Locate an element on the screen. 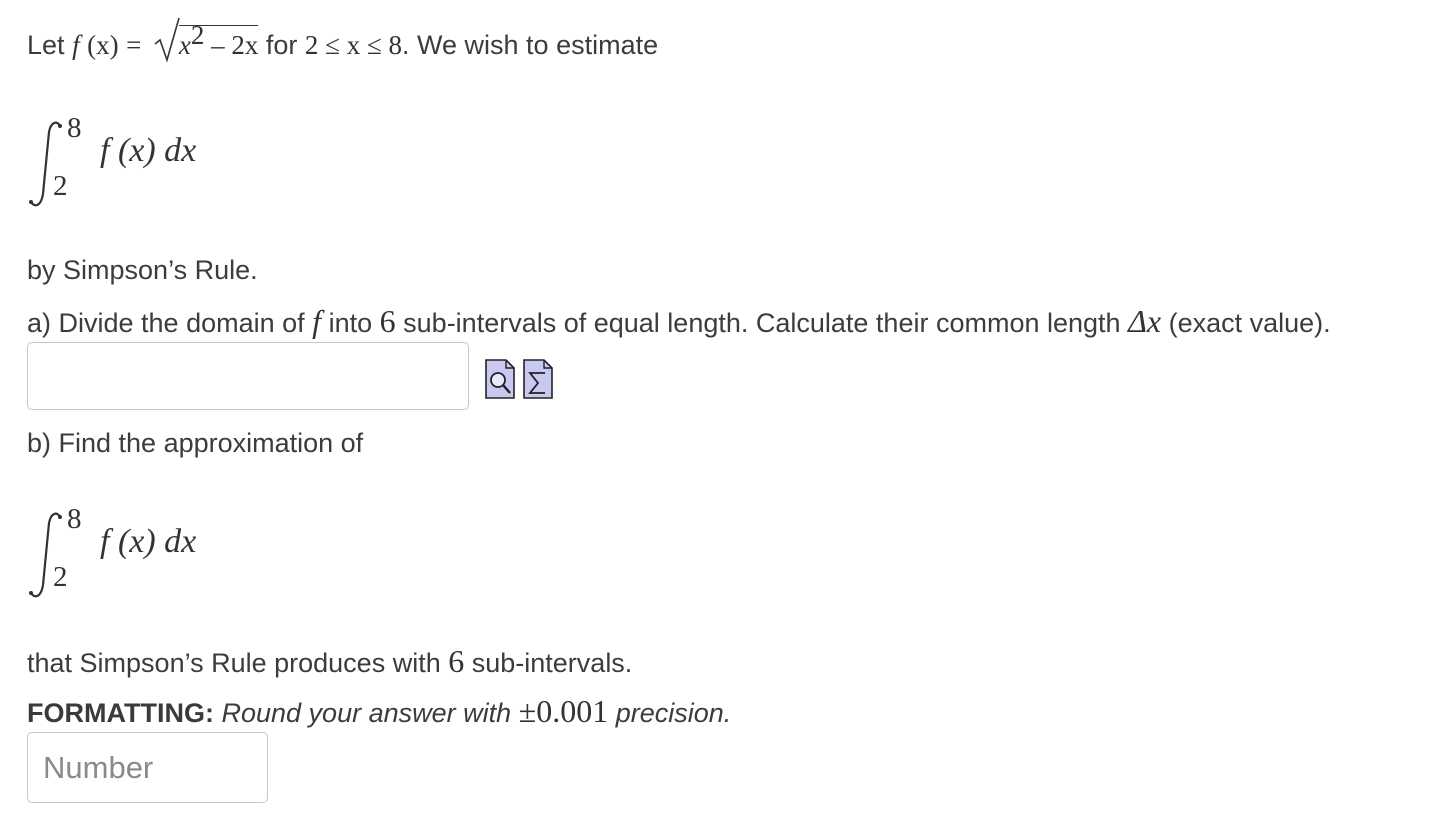 This screenshot has height=816, width=1449. function-arg: (x) is located at coordinates (103, 45).